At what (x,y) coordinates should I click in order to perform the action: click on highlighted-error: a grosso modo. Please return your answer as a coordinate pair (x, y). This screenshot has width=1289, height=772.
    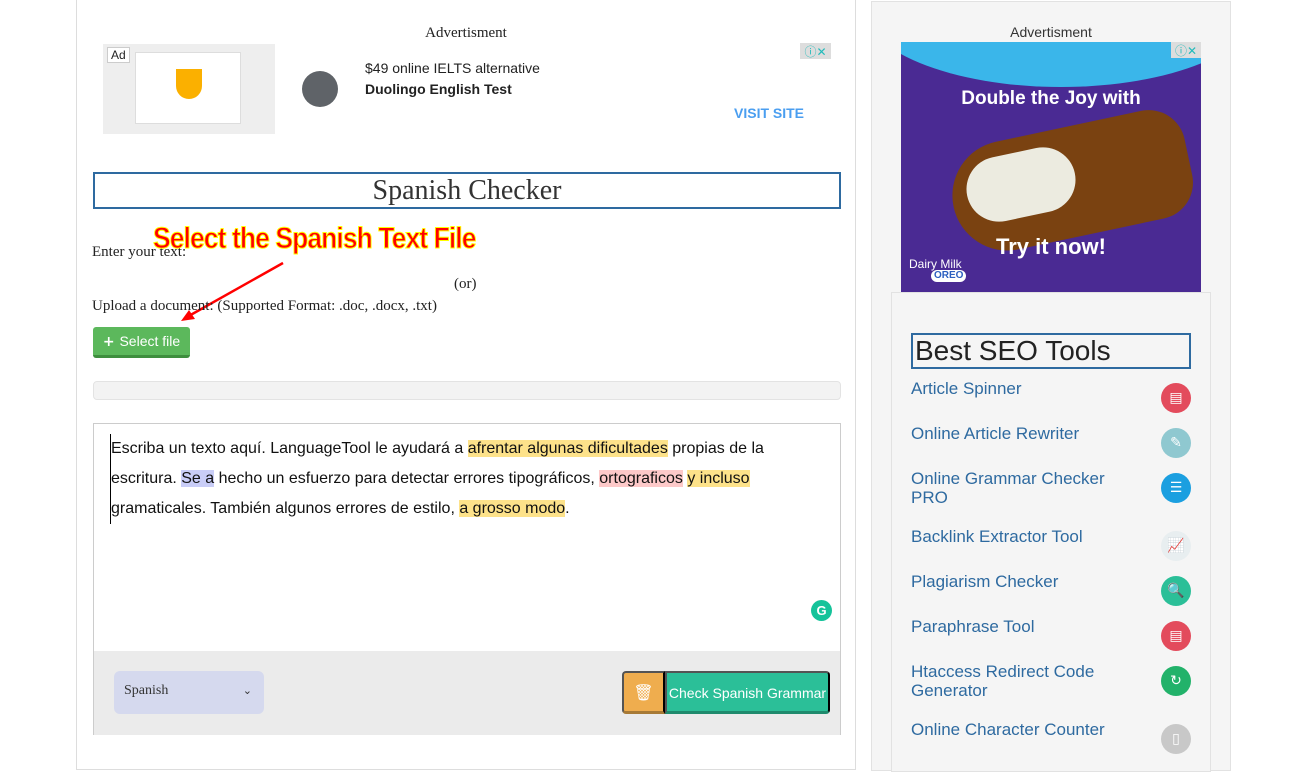
    Looking at the image, I should click on (512, 508).